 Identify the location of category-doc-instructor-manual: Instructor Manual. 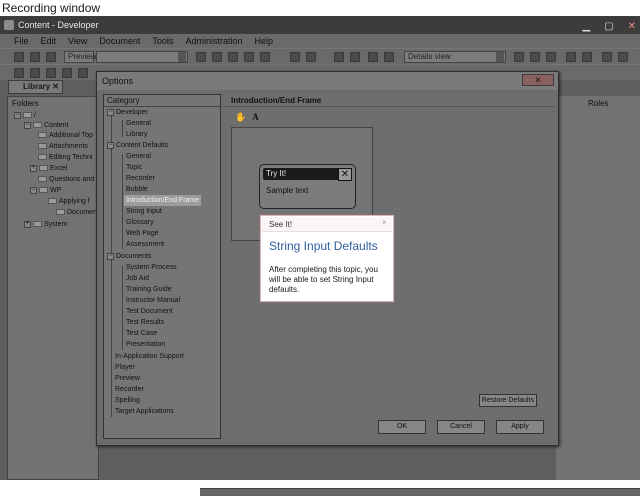
(153, 300).